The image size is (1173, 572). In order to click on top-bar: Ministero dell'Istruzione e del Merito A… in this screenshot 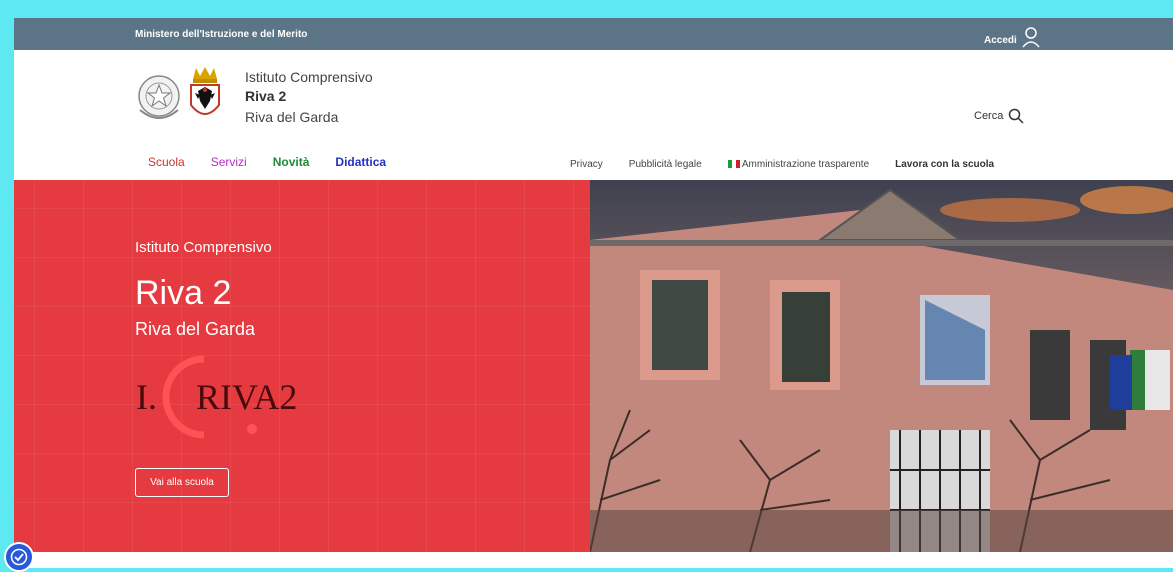, I will do `click(593, 34)`.